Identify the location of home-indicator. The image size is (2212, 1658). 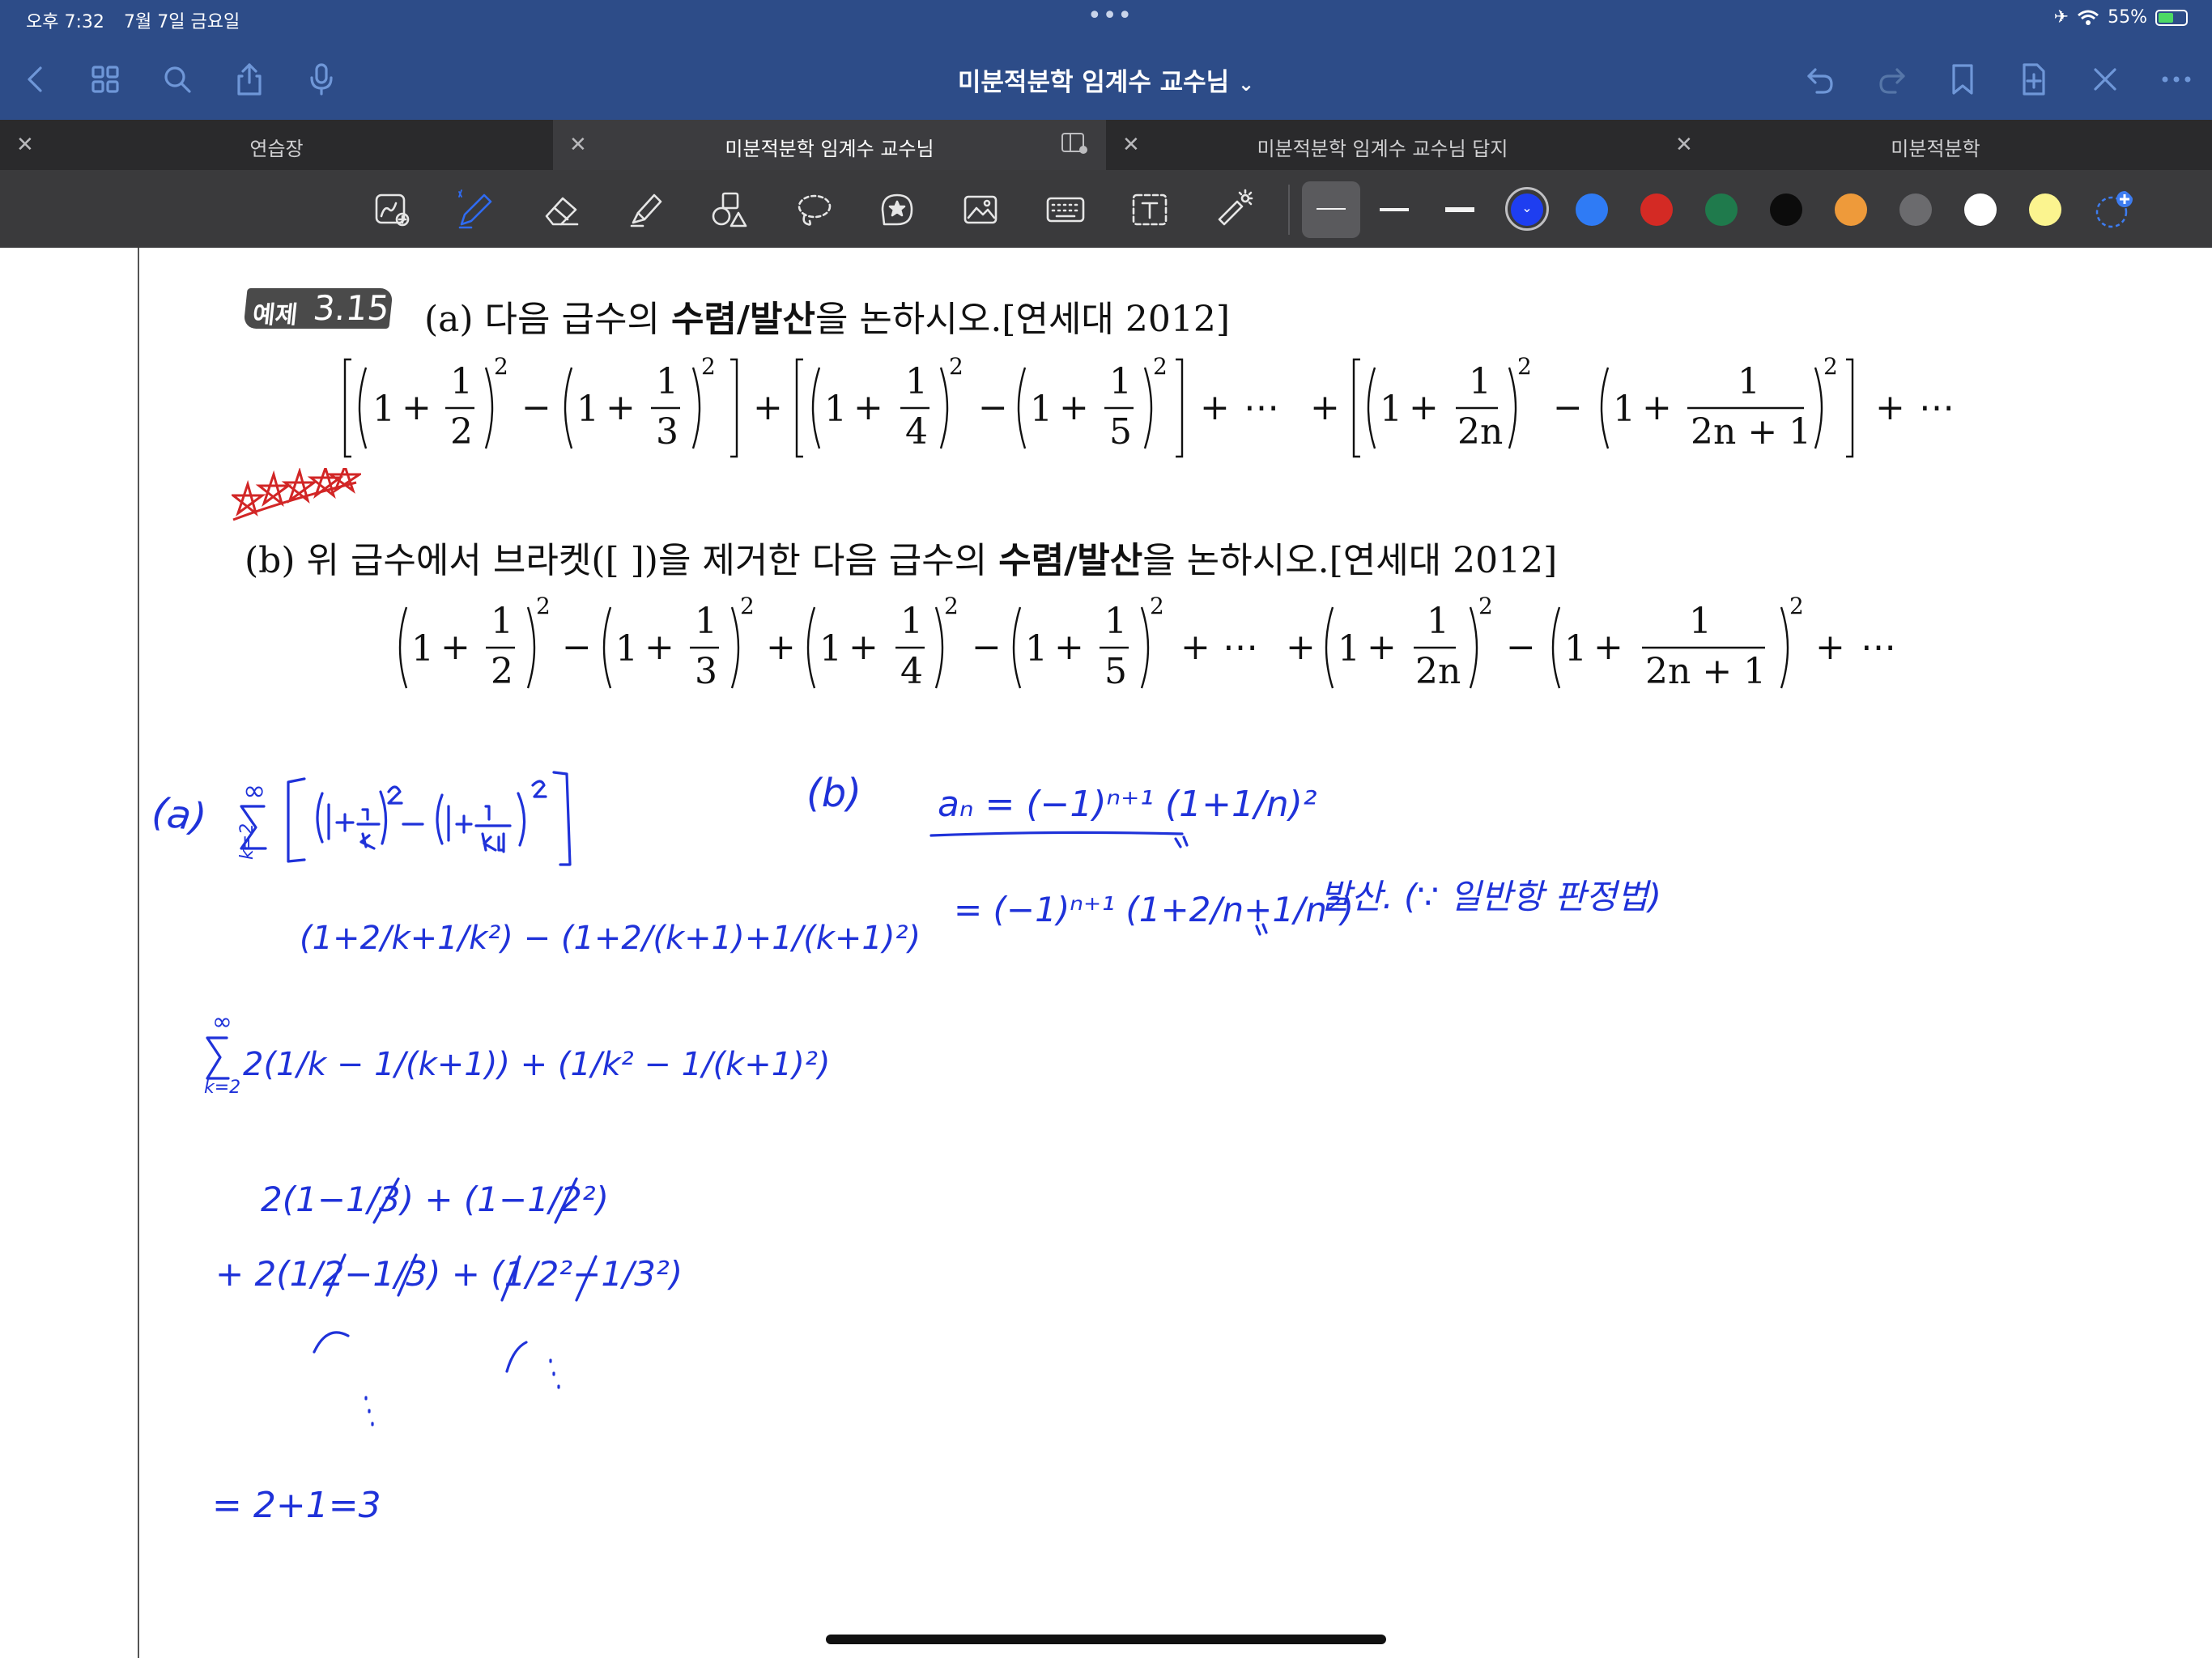
(1106, 1639).